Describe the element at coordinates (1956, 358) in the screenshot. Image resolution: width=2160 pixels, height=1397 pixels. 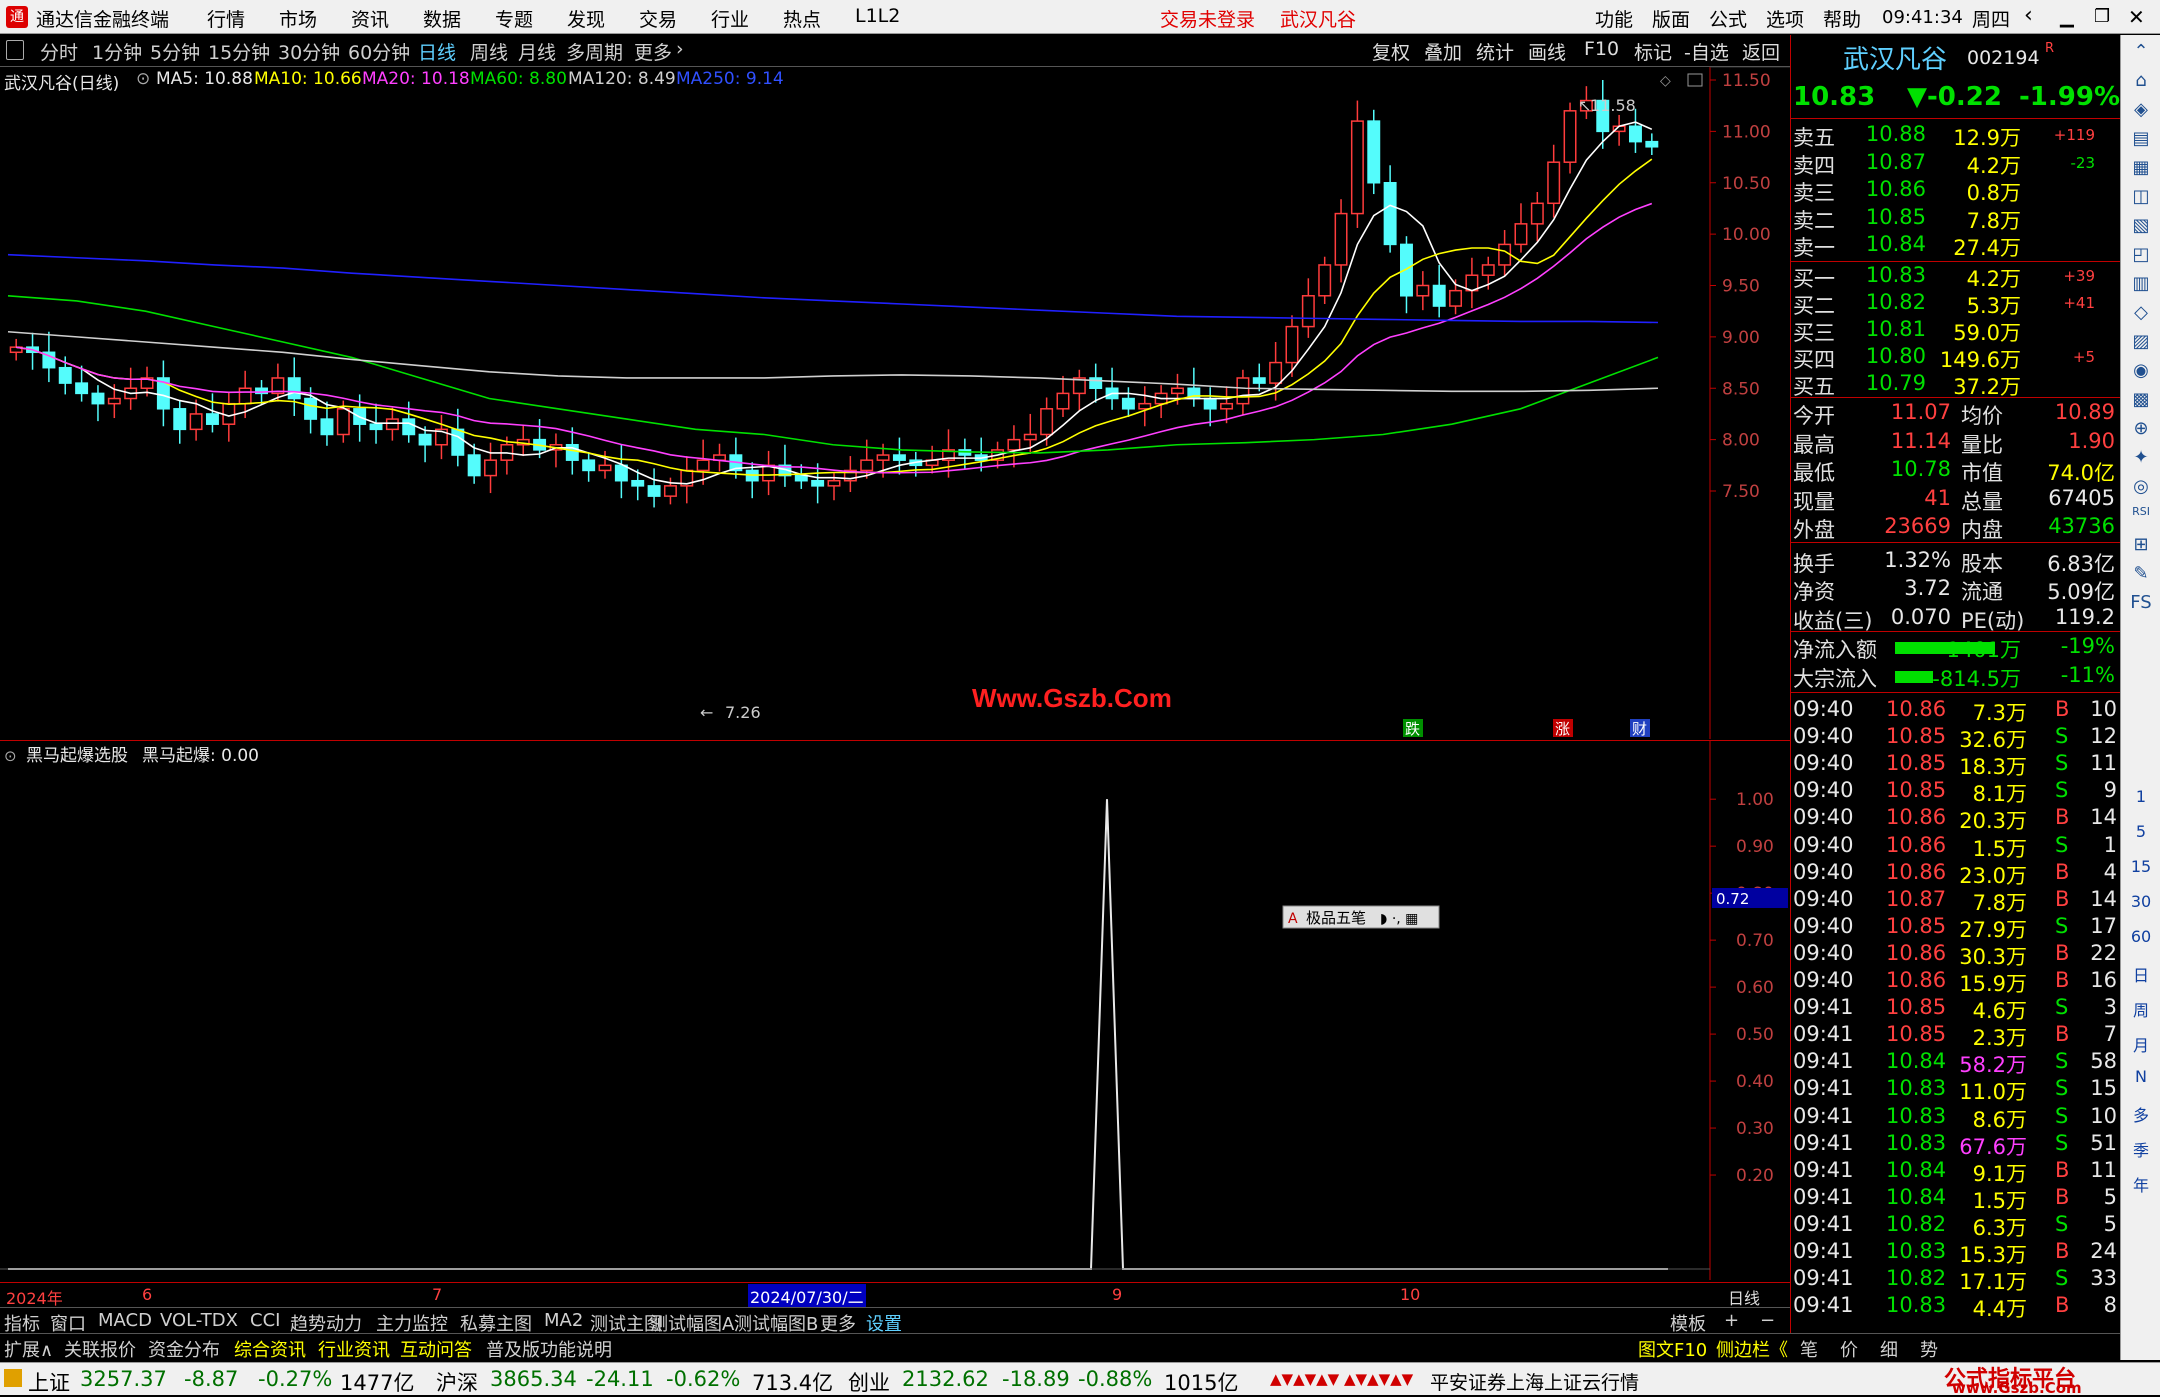
I see `bid-row: 买四 10.80 149.6万 +5` at that location.